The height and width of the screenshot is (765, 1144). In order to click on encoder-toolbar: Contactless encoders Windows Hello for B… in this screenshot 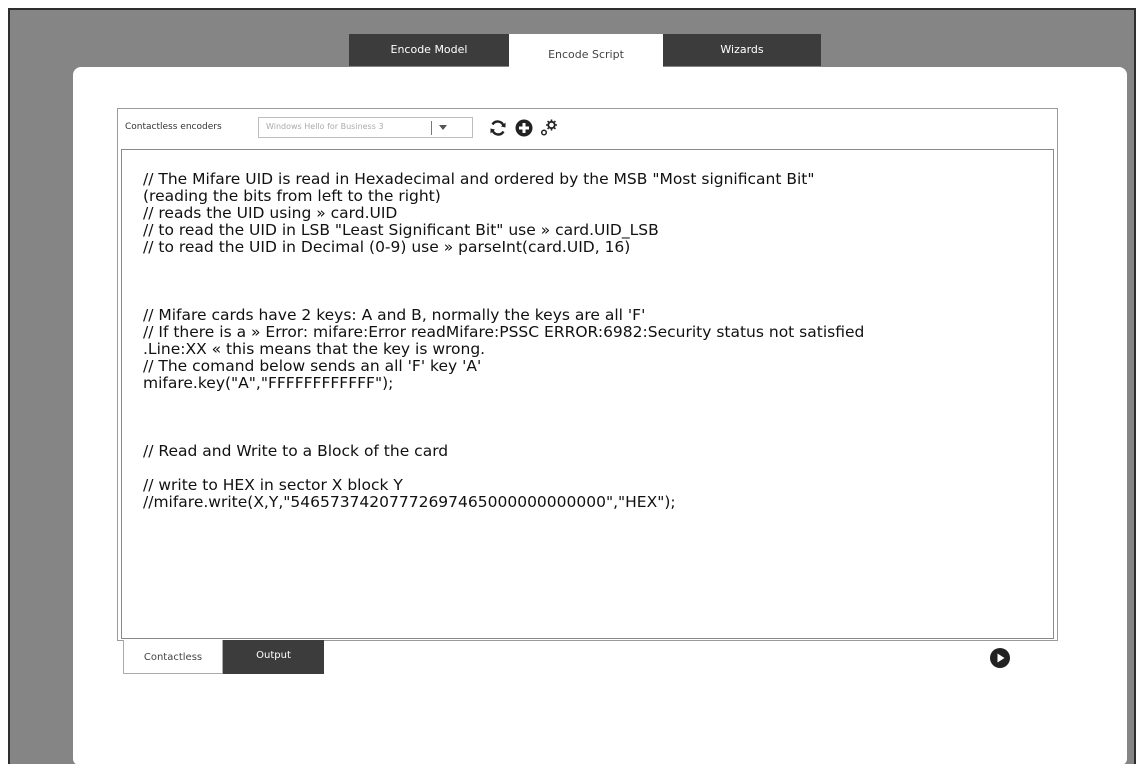, I will do `click(587, 129)`.